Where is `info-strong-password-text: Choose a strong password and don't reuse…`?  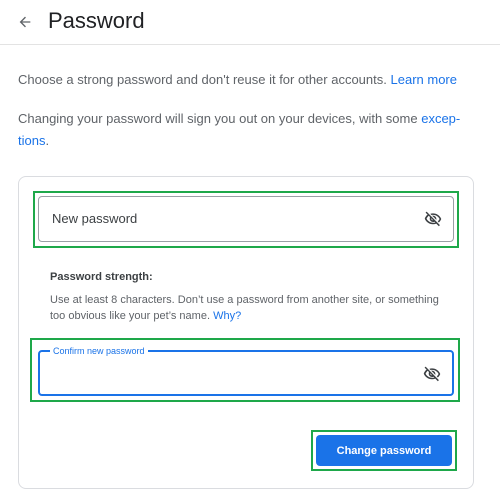
info-strong-password-text: Choose a strong password and don't reuse… is located at coordinates (202, 79).